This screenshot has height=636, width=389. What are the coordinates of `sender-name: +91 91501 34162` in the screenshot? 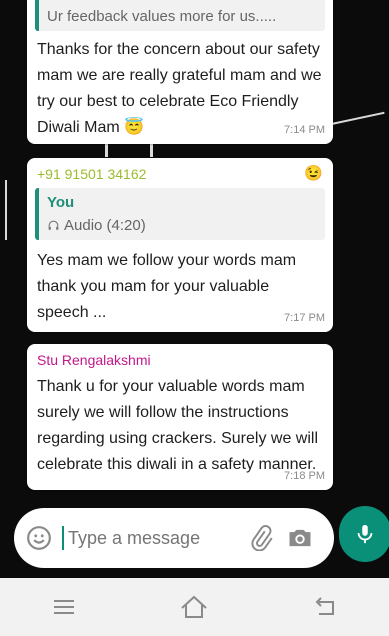 It's located at (92, 174).